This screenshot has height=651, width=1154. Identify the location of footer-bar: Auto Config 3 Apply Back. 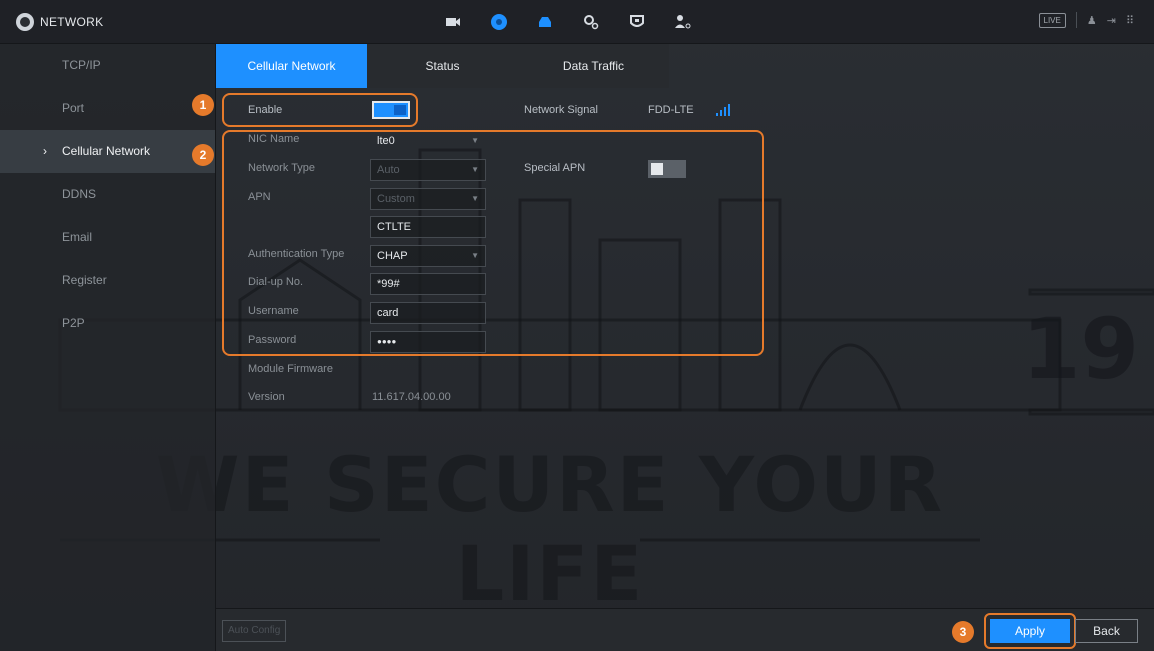
(685, 629).